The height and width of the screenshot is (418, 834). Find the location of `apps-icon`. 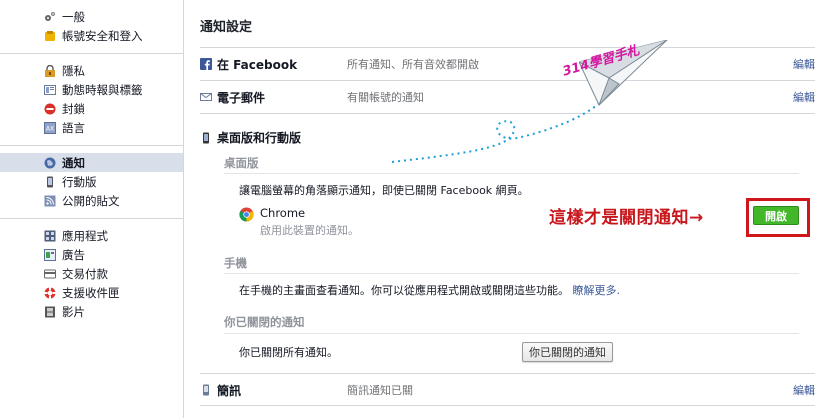

apps-icon is located at coordinates (50, 236).